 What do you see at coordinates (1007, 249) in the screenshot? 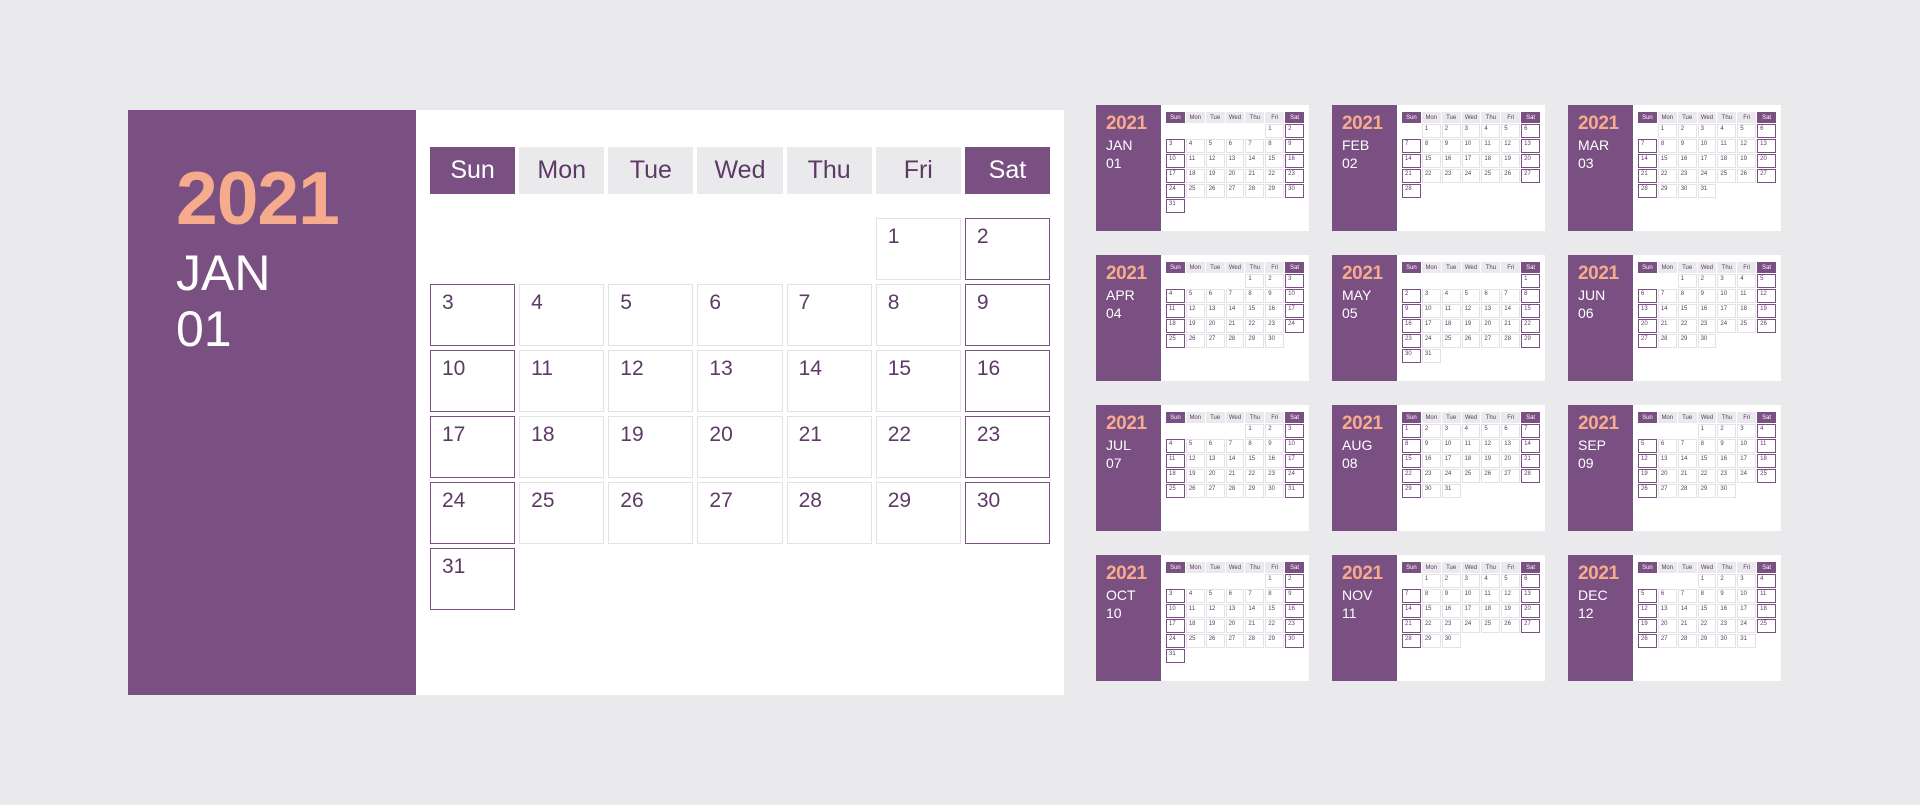
I see `featured-day-cell: 2` at bounding box center [1007, 249].